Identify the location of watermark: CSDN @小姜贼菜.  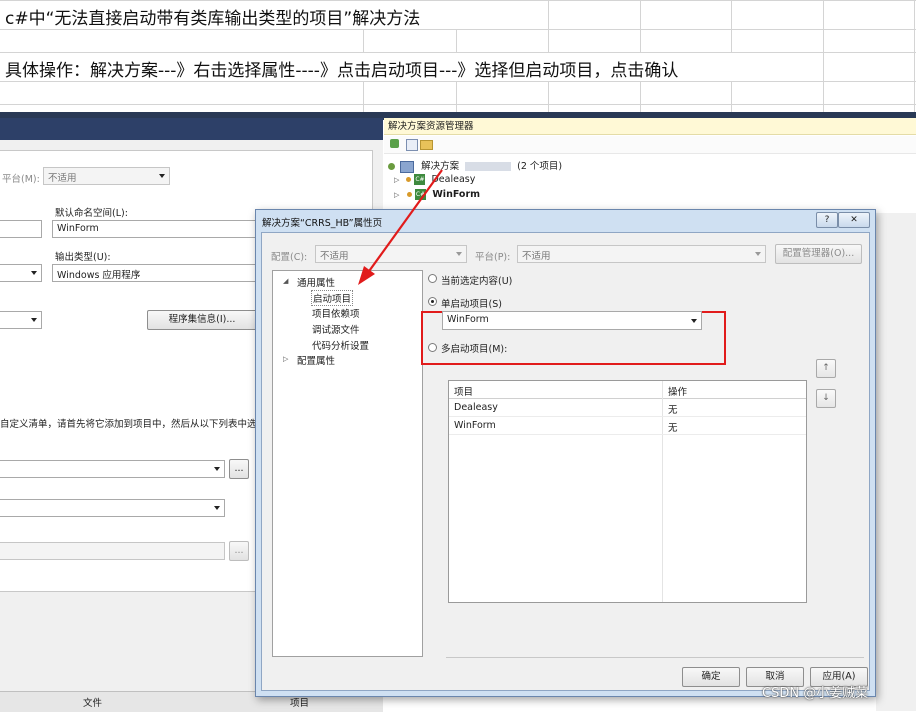
(815, 693).